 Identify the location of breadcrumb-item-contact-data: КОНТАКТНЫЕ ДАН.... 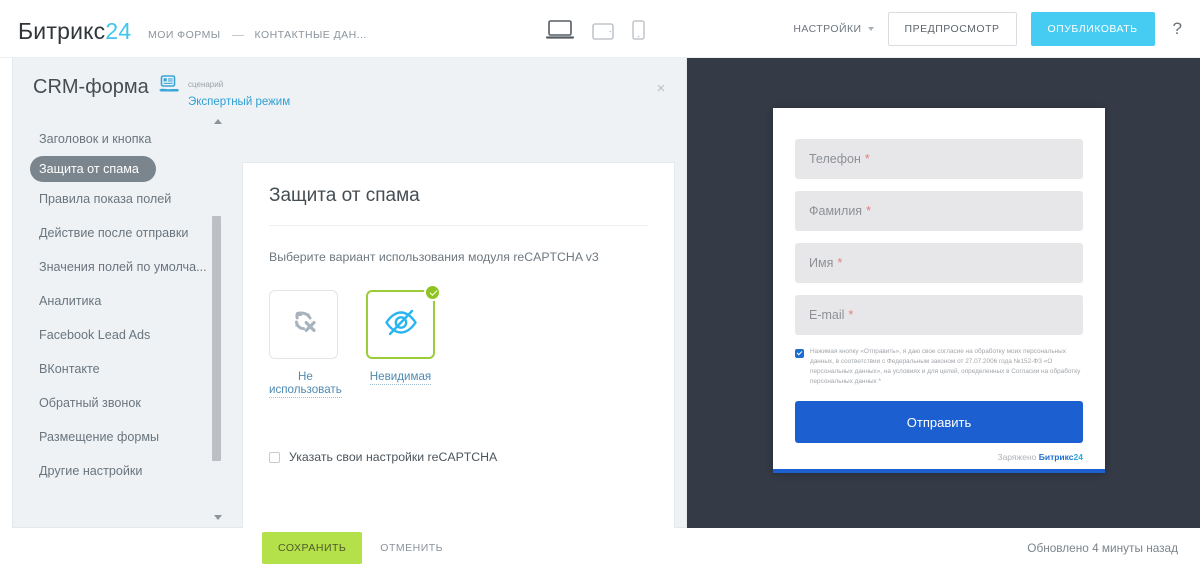
(311, 35).